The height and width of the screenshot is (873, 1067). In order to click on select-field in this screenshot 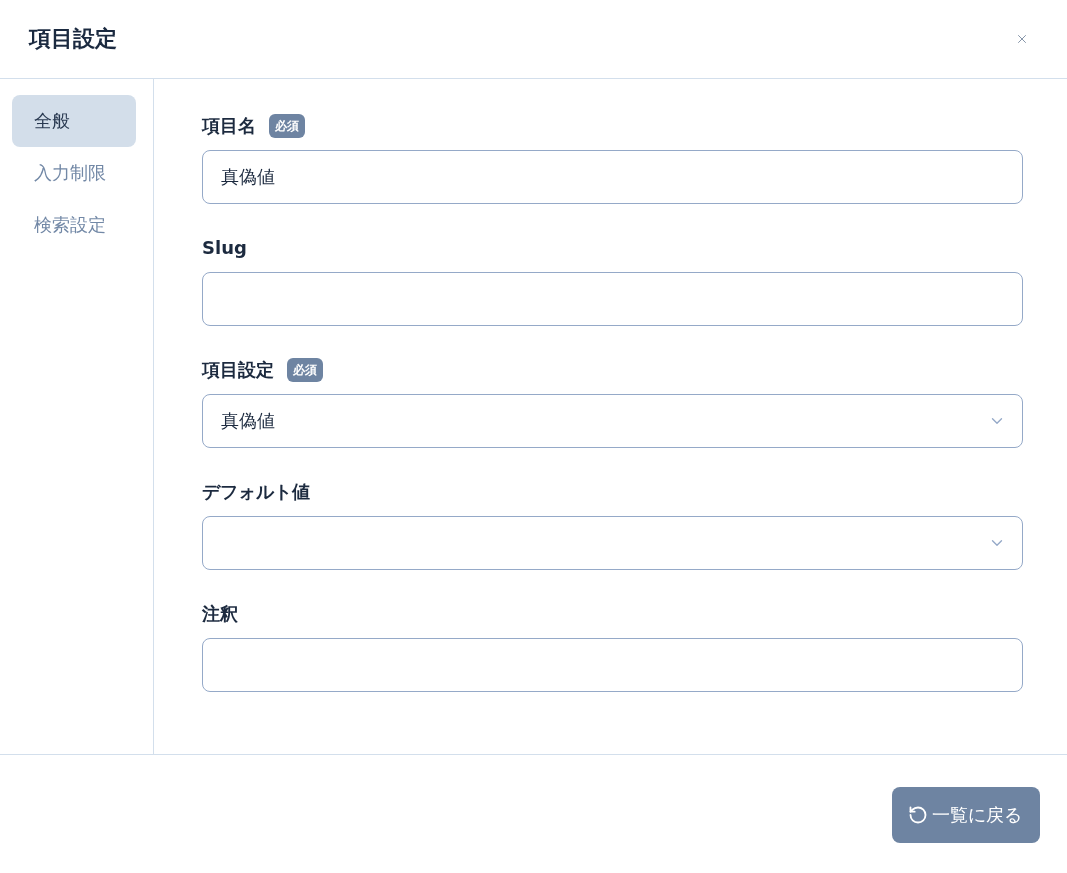, I will do `click(612, 543)`.